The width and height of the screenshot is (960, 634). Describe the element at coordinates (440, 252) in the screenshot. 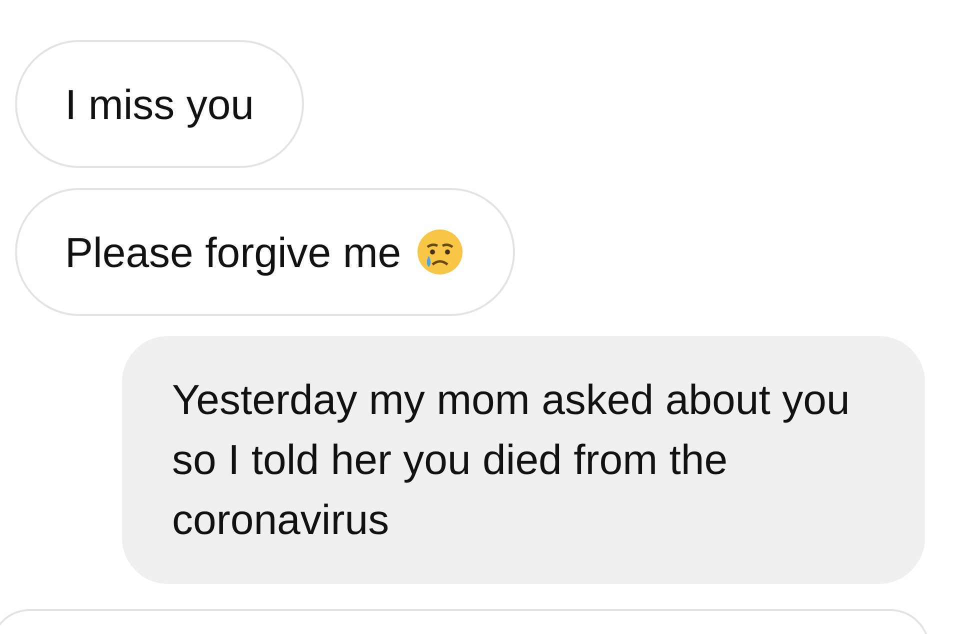

I see `crying-face-icon` at that location.